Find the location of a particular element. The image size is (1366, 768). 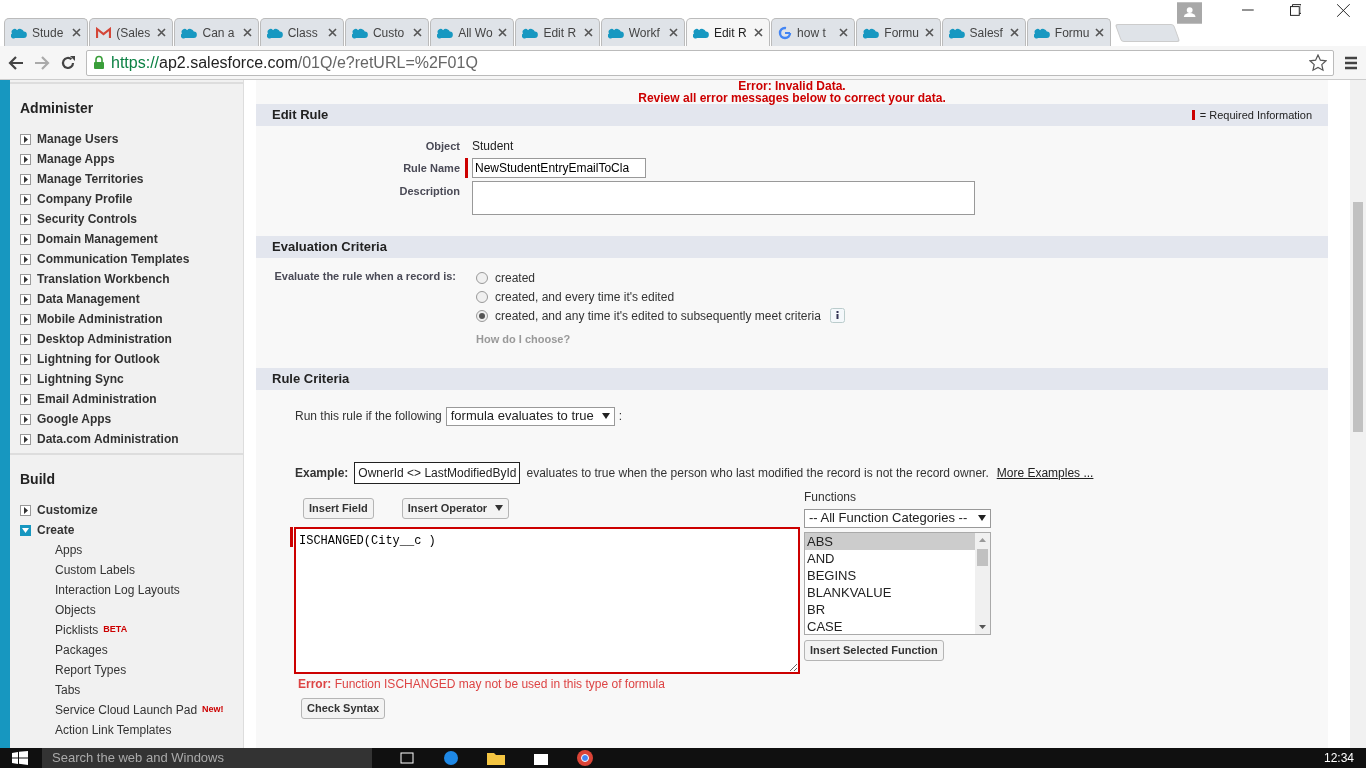

folder-icon is located at coordinates (496, 758).